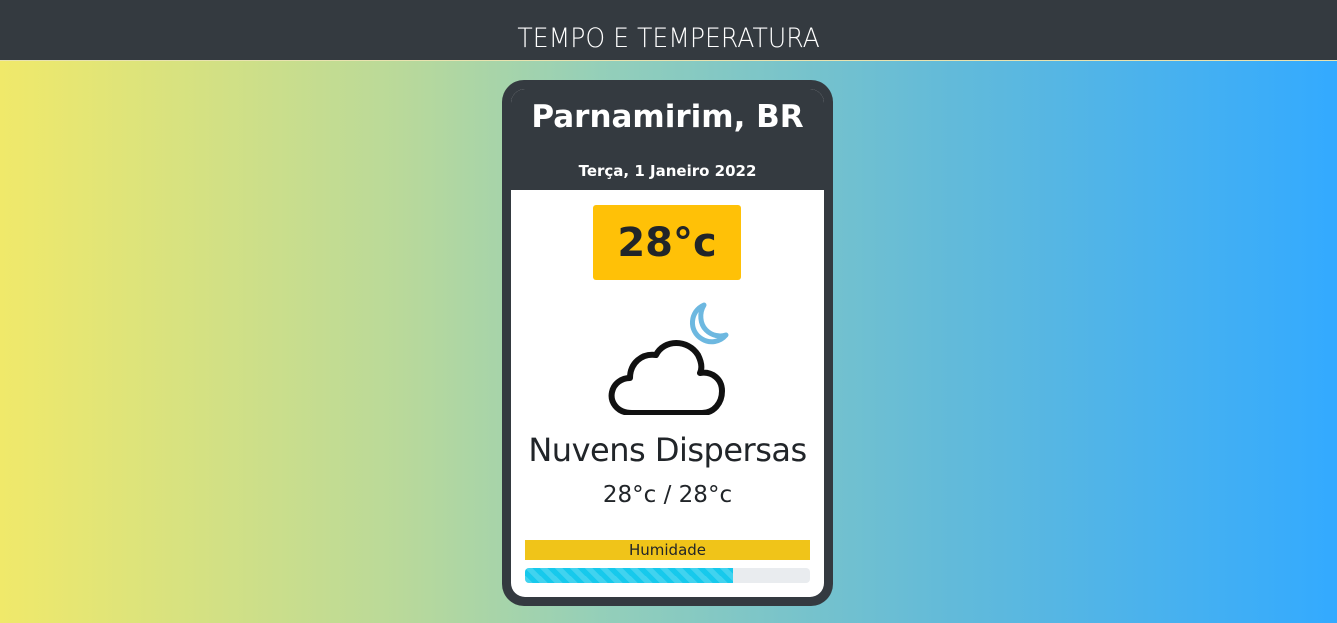 This screenshot has height=623, width=1337. What do you see at coordinates (667, 139) in the screenshot?
I see `weather-card-header: Parnamirim, BR Terça, 1 Janeiro 2022` at bounding box center [667, 139].